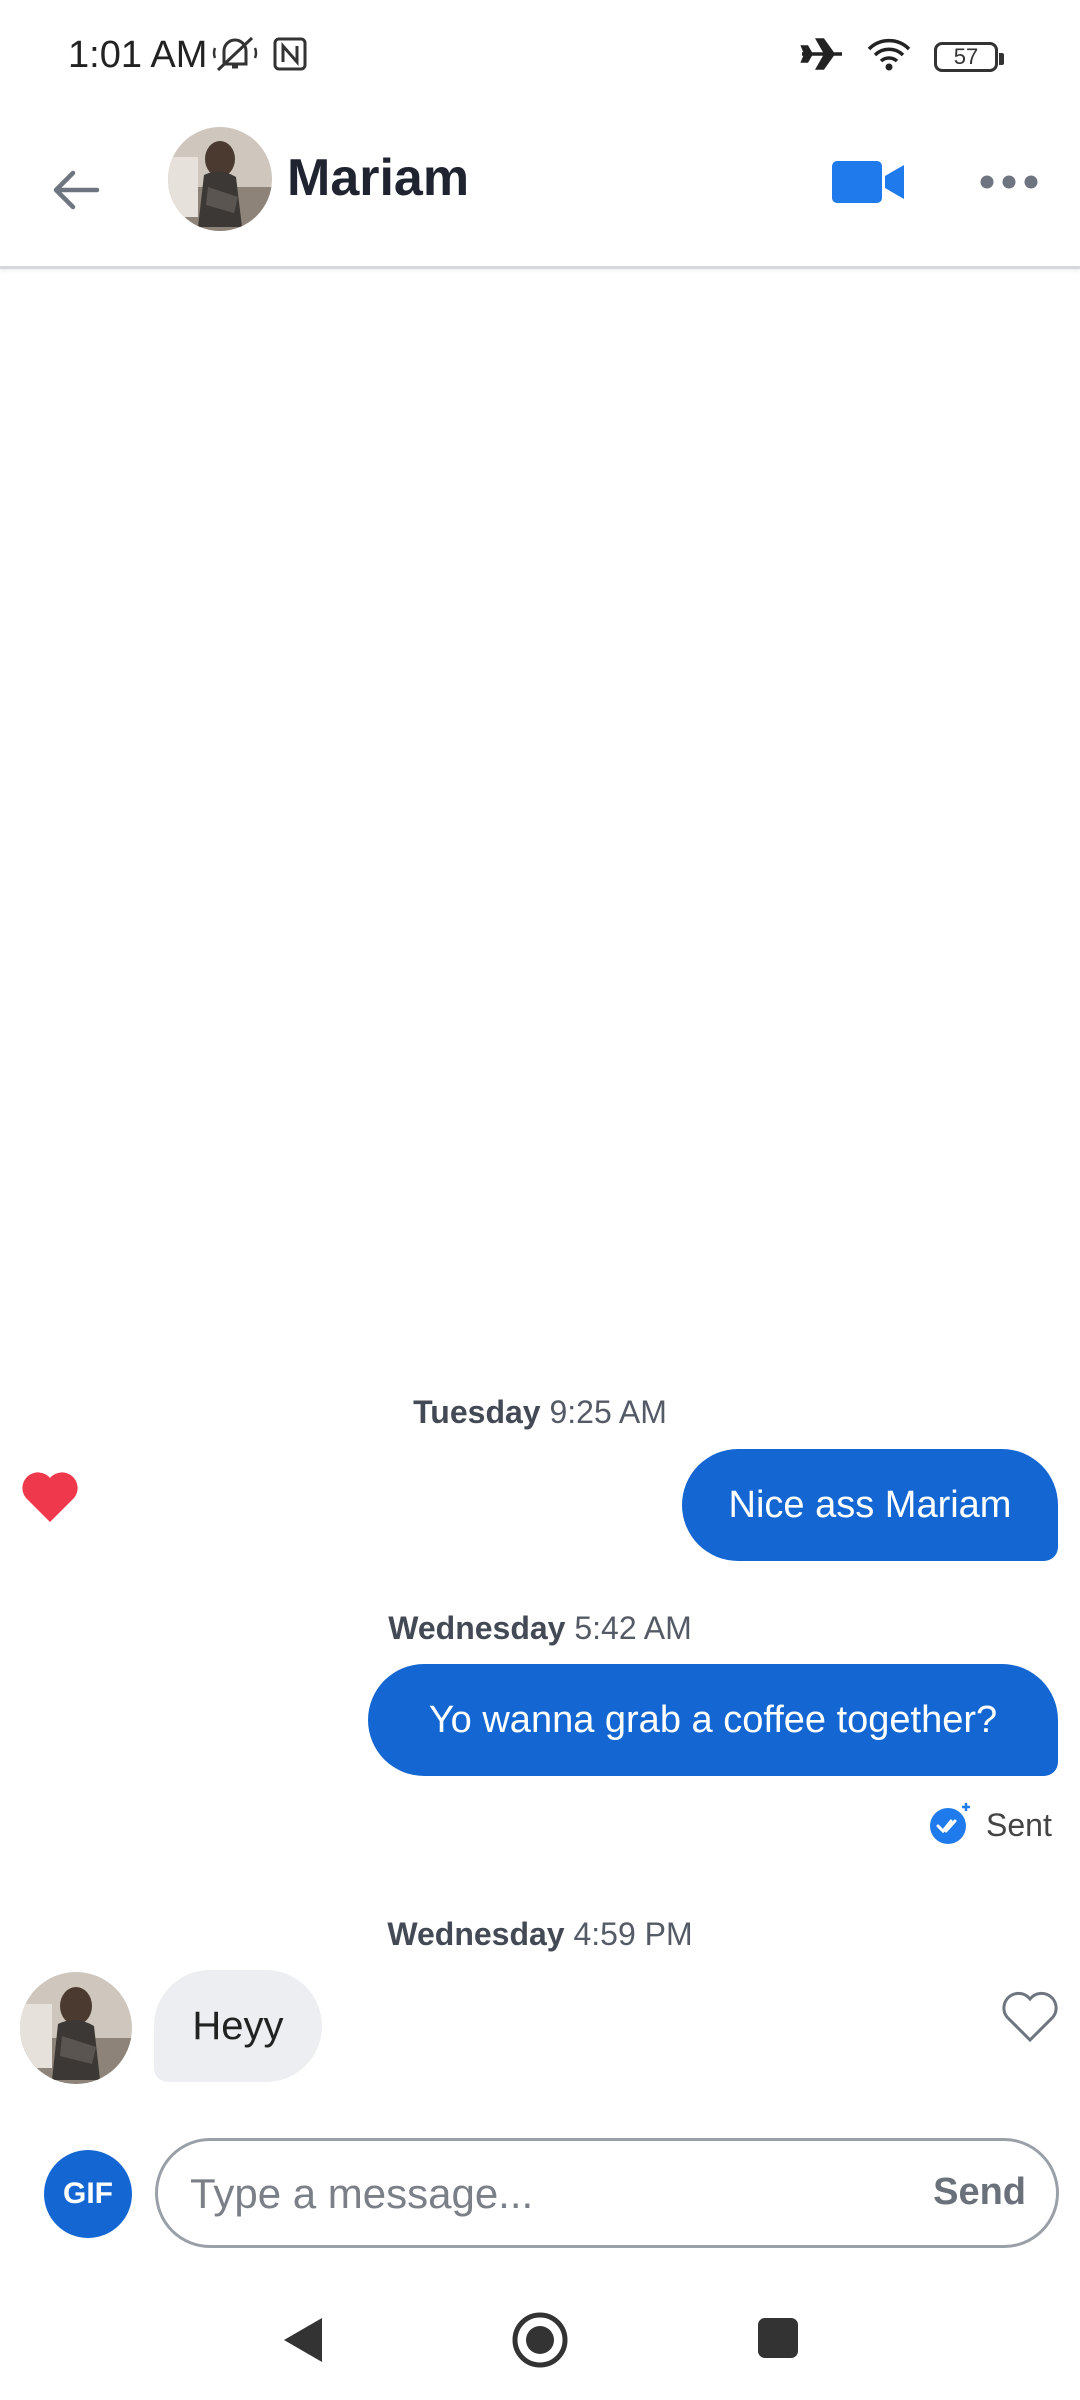  I want to click on message-timestamp: Tuesday 9:25 AM, so click(540, 1412).